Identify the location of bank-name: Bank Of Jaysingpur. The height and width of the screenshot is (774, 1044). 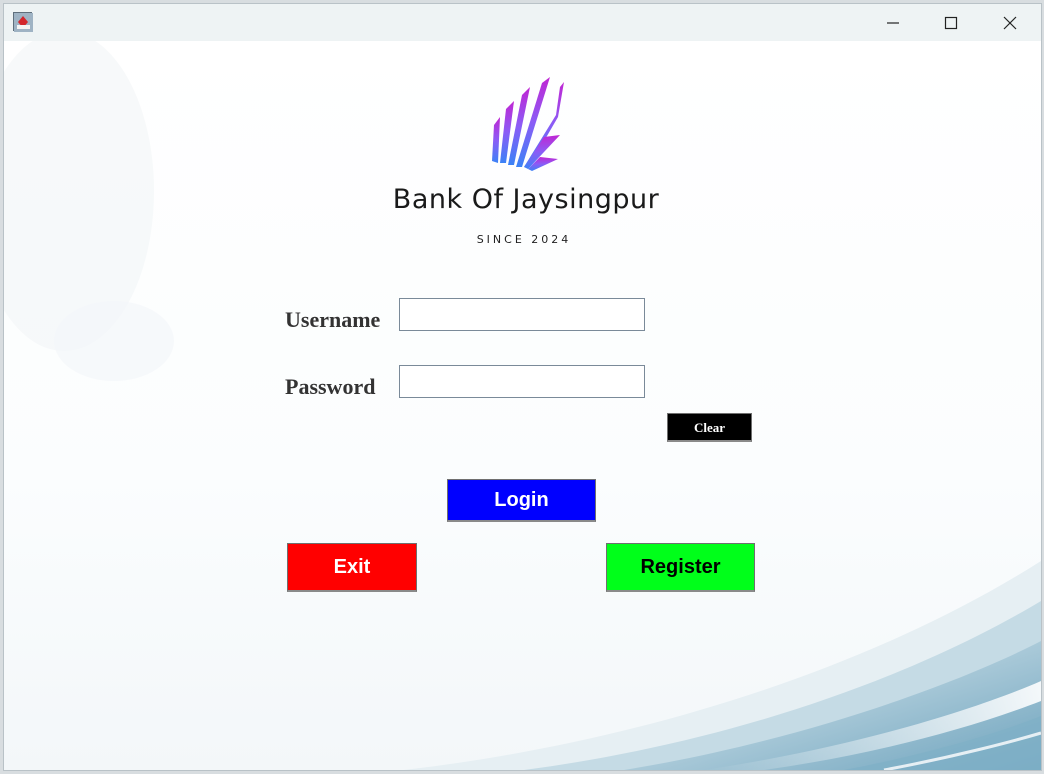
(526, 199).